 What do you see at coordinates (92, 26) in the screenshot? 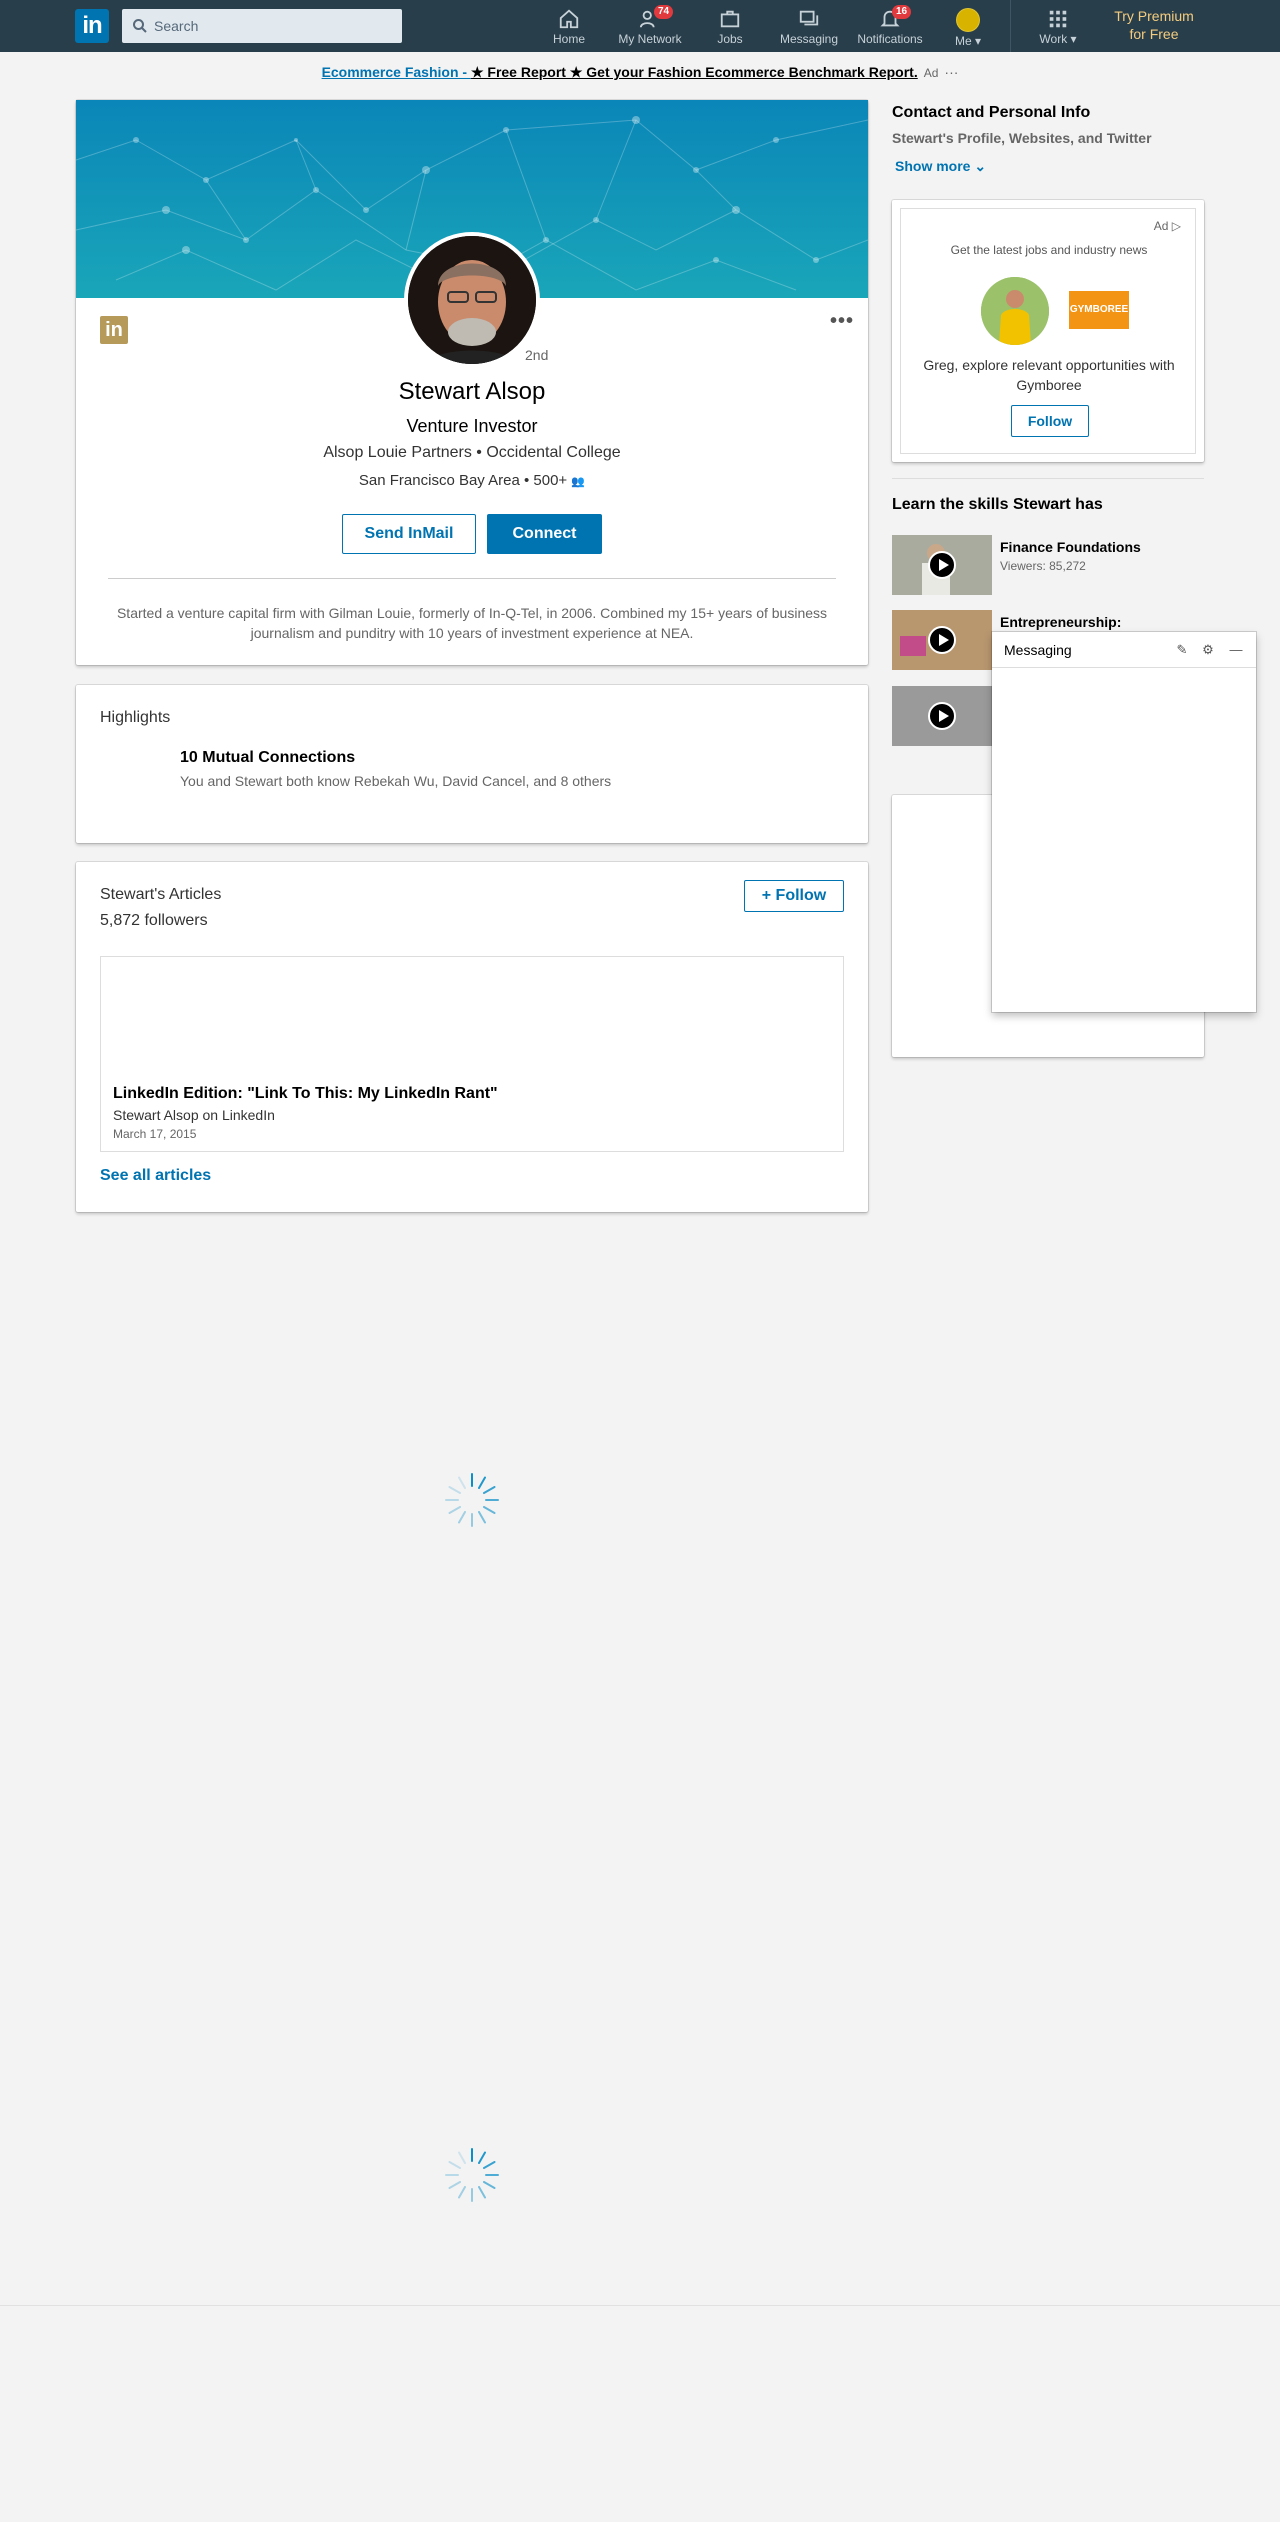
I see `linkedin-logo: in` at bounding box center [92, 26].